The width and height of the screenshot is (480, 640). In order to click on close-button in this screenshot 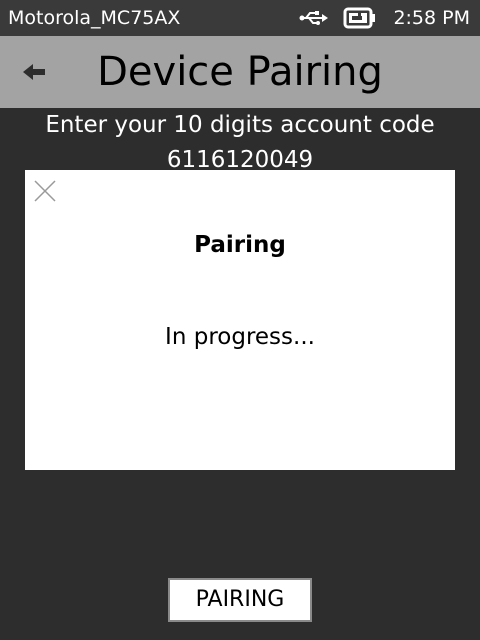, I will do `click(45, 191)`.